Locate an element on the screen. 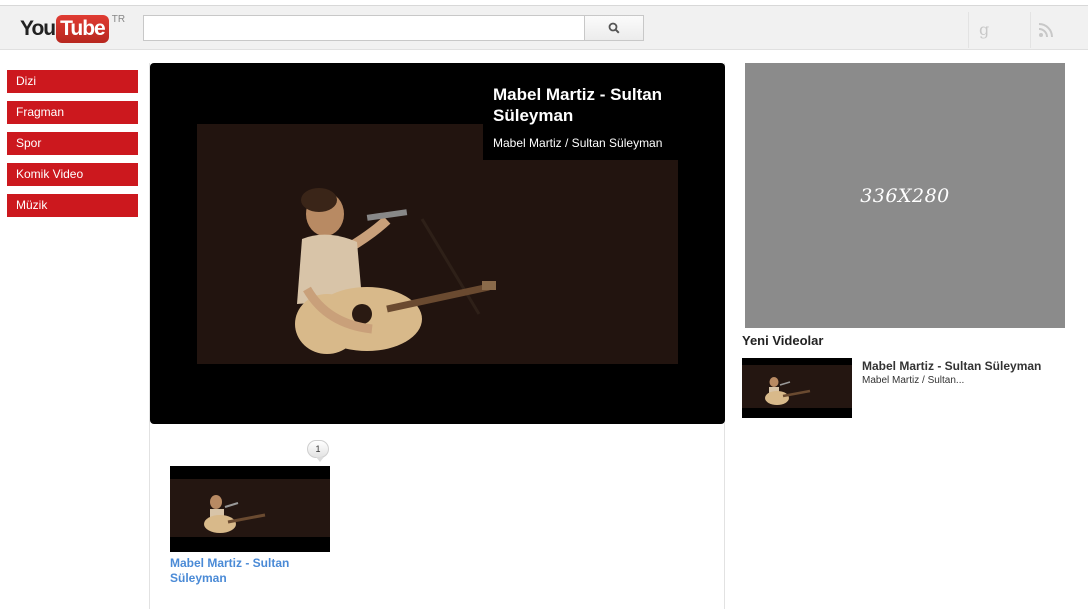 The width and height of the screenshot is (1088, 609). video-thumbnail is located at coordinates (250, 509).